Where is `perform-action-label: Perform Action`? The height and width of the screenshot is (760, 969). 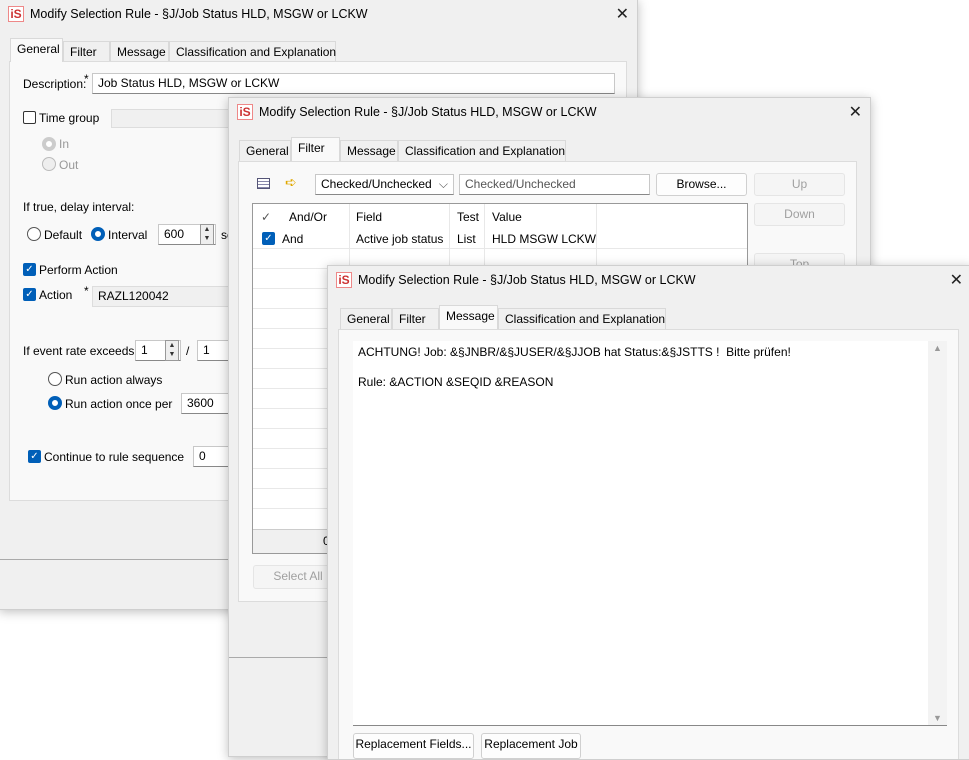
perform-action-label: Perform Action is located at coordinates (78, 270).